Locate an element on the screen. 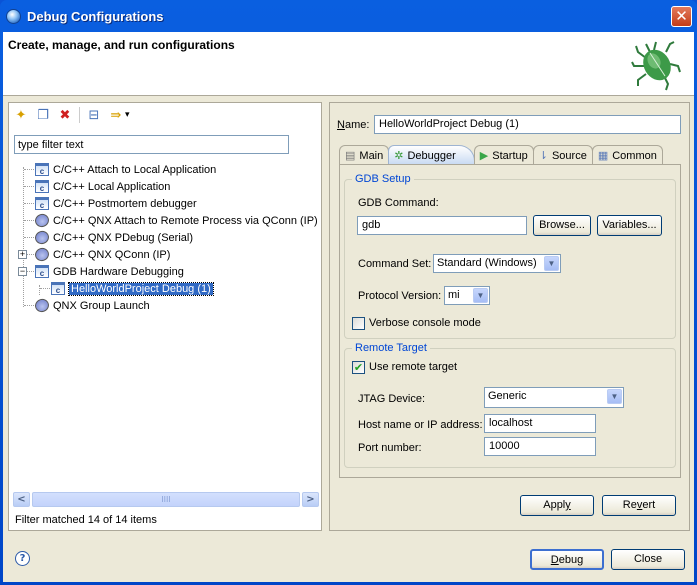 The height and width of the screenshot is (585, 697). tab-debugger: ✲ Debugger is located at coordinates (431, 155).